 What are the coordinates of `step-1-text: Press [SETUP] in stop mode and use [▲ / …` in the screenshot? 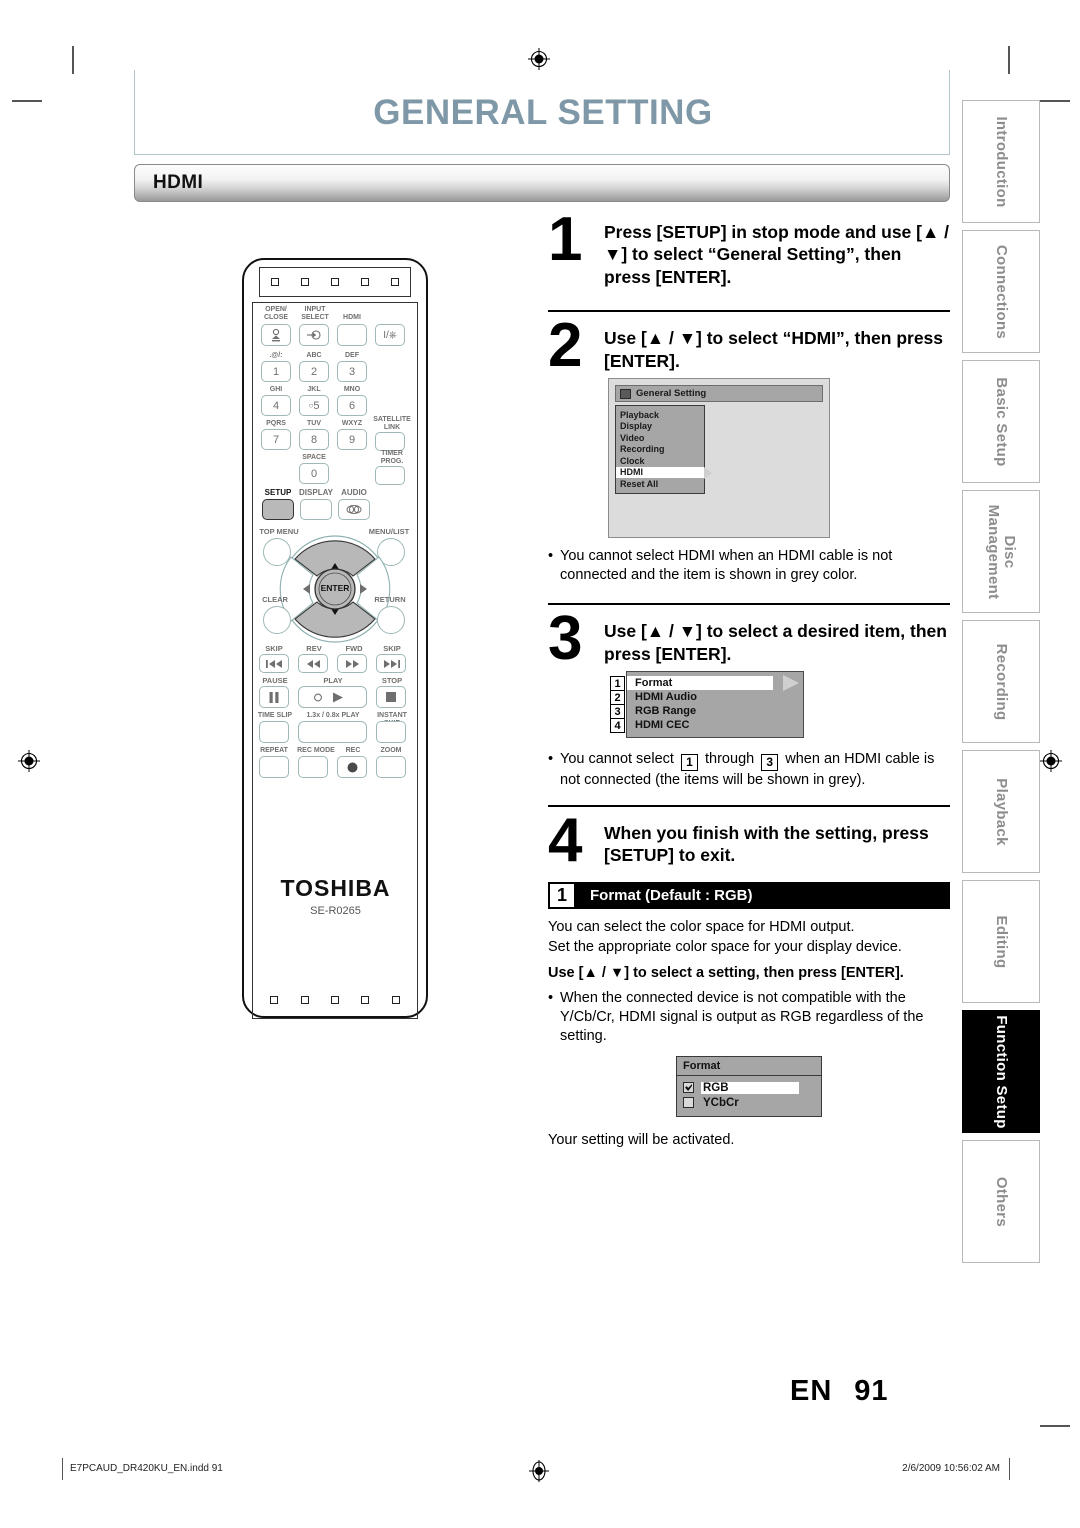 It's located at (777, 254).